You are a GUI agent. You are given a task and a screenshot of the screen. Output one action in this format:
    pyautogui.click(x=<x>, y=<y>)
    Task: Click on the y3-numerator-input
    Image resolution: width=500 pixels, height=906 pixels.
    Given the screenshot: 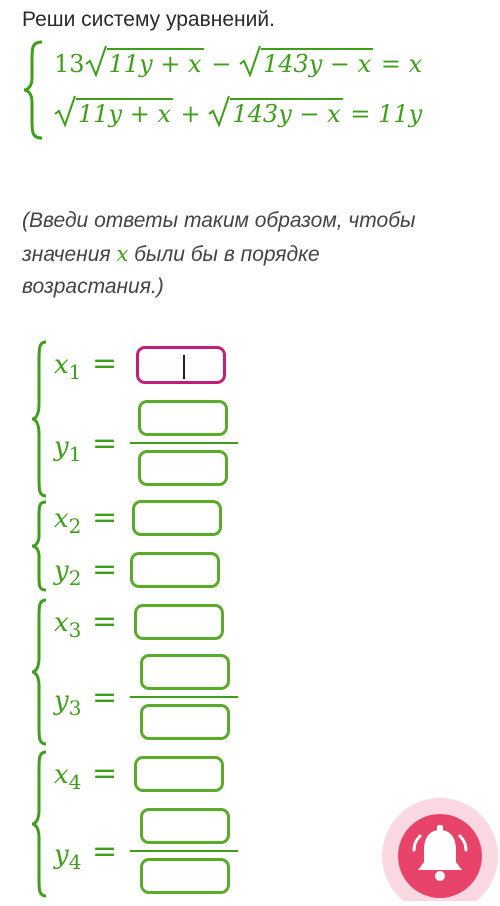 What is the action you would take?
    pyautogui.click(x=185, y=672)
    